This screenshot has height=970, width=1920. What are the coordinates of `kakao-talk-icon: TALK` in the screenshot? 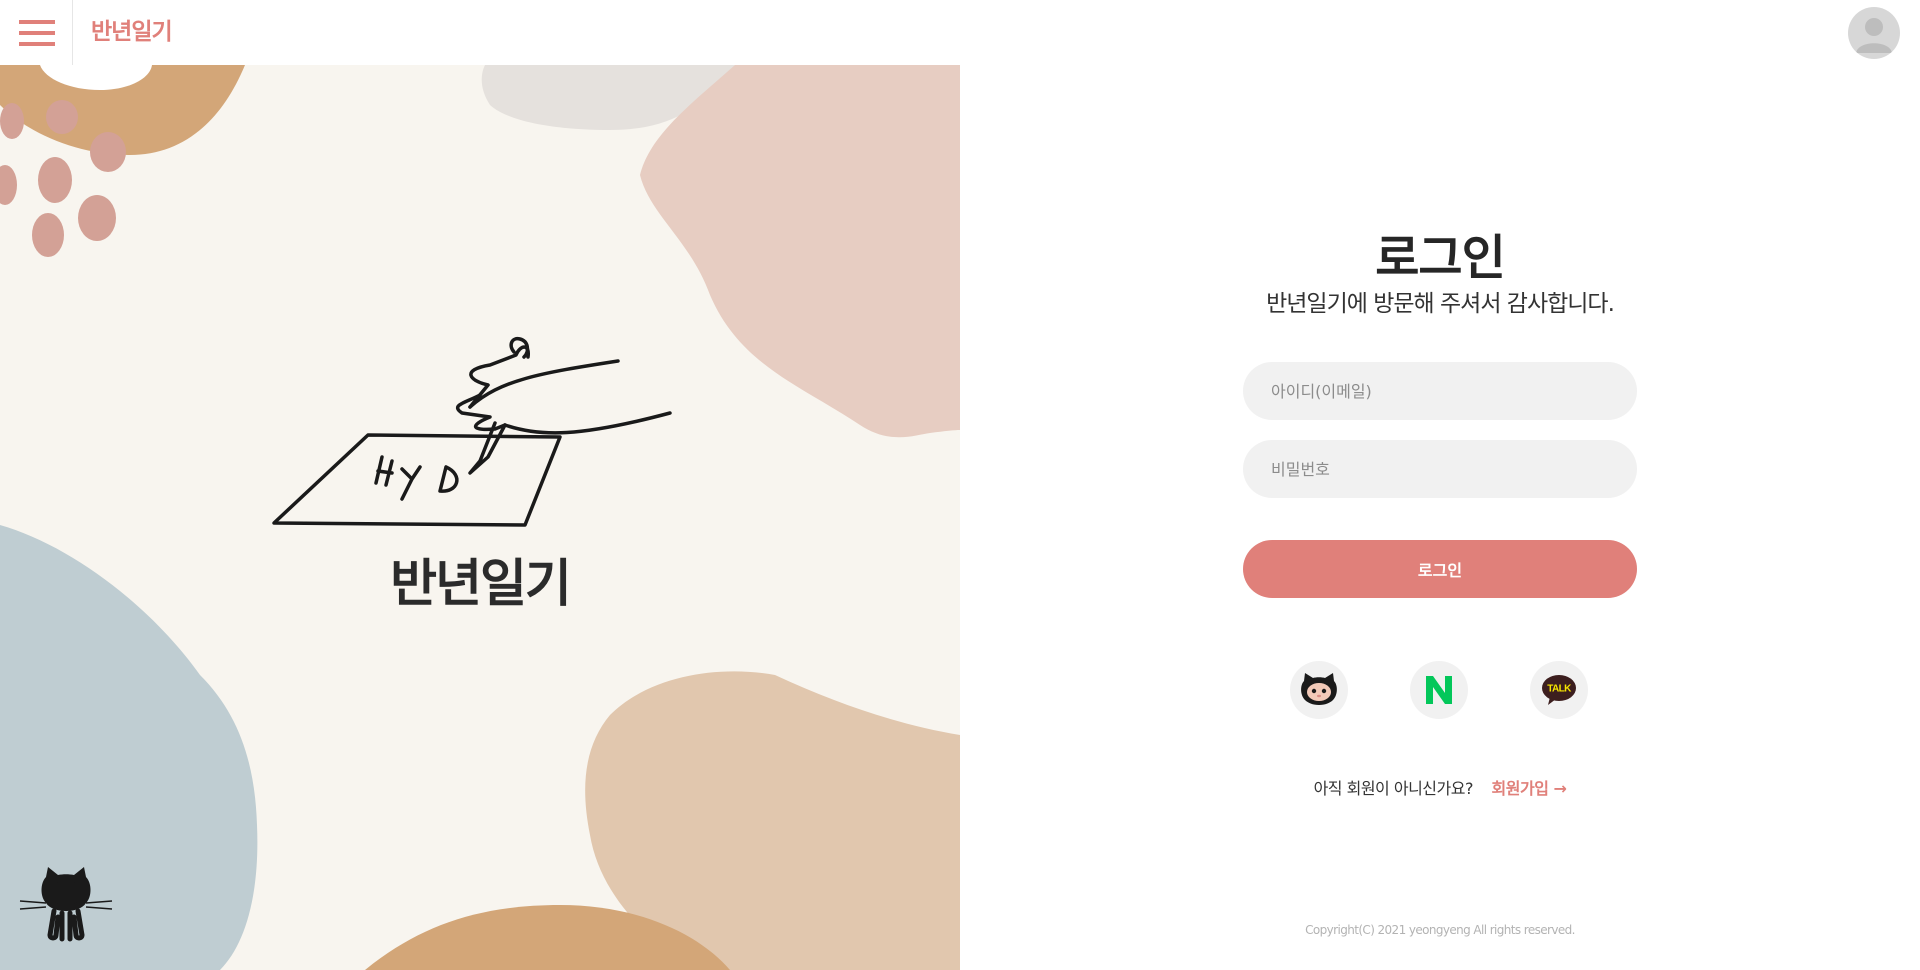 It's located at (1559, 690).